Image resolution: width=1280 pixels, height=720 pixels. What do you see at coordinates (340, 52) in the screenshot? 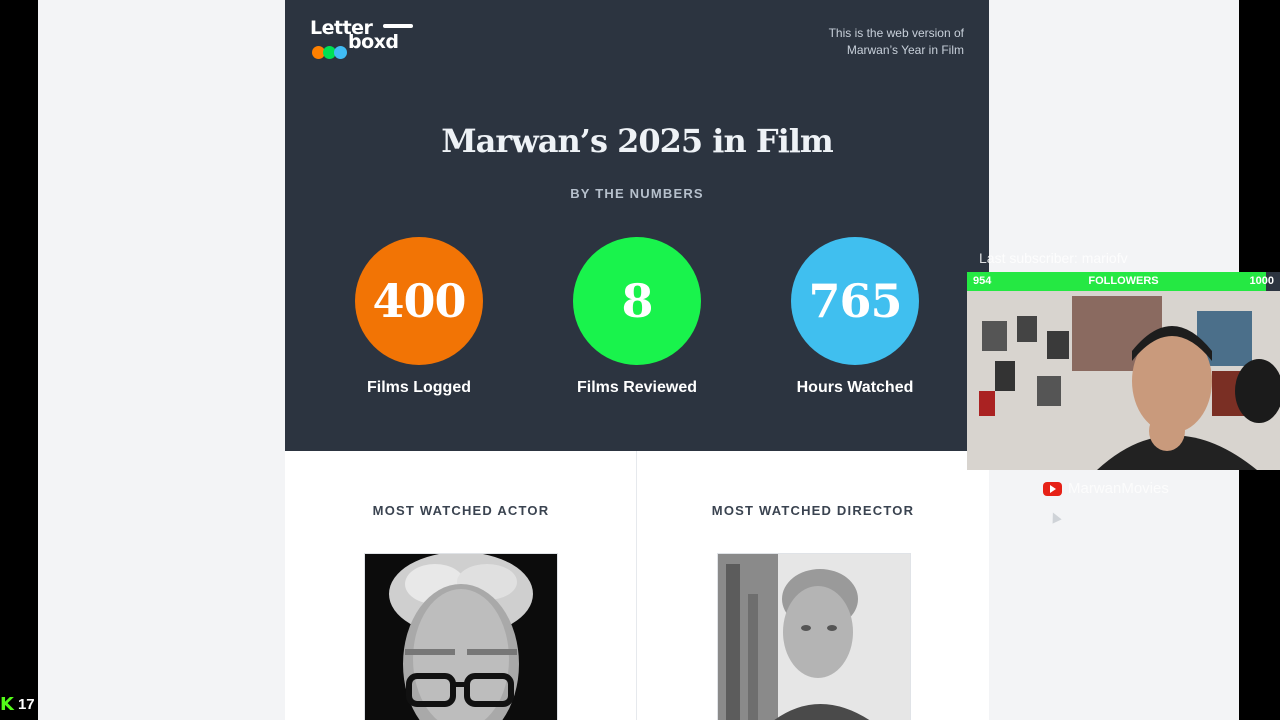
I see `logo-blue-dot` at bounding box center [340, 52].